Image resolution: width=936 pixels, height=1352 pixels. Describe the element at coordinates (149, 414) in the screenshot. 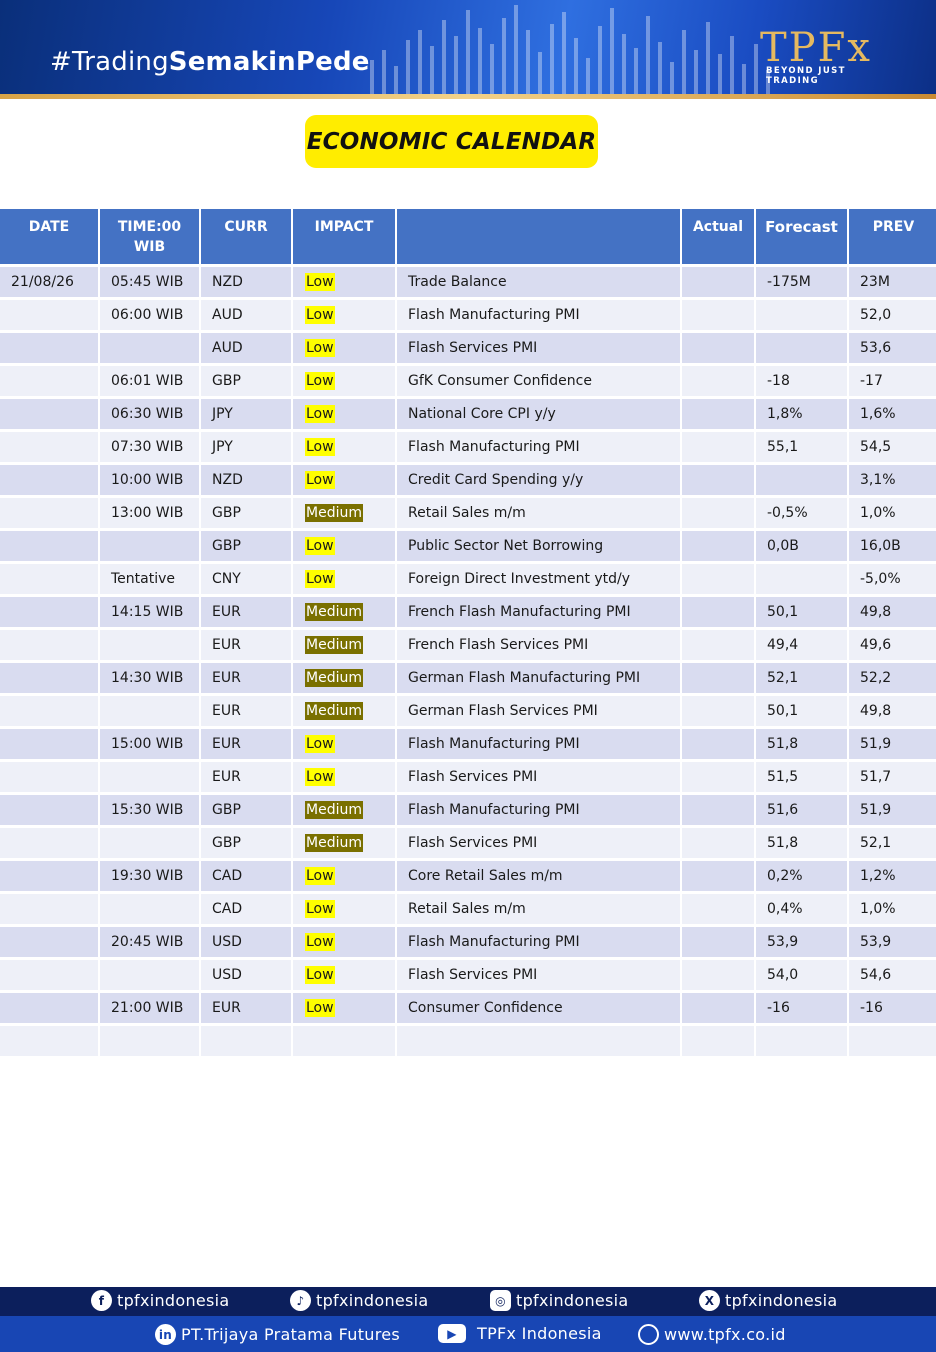

I see `cell-time: 06:30 WIB` at that location.